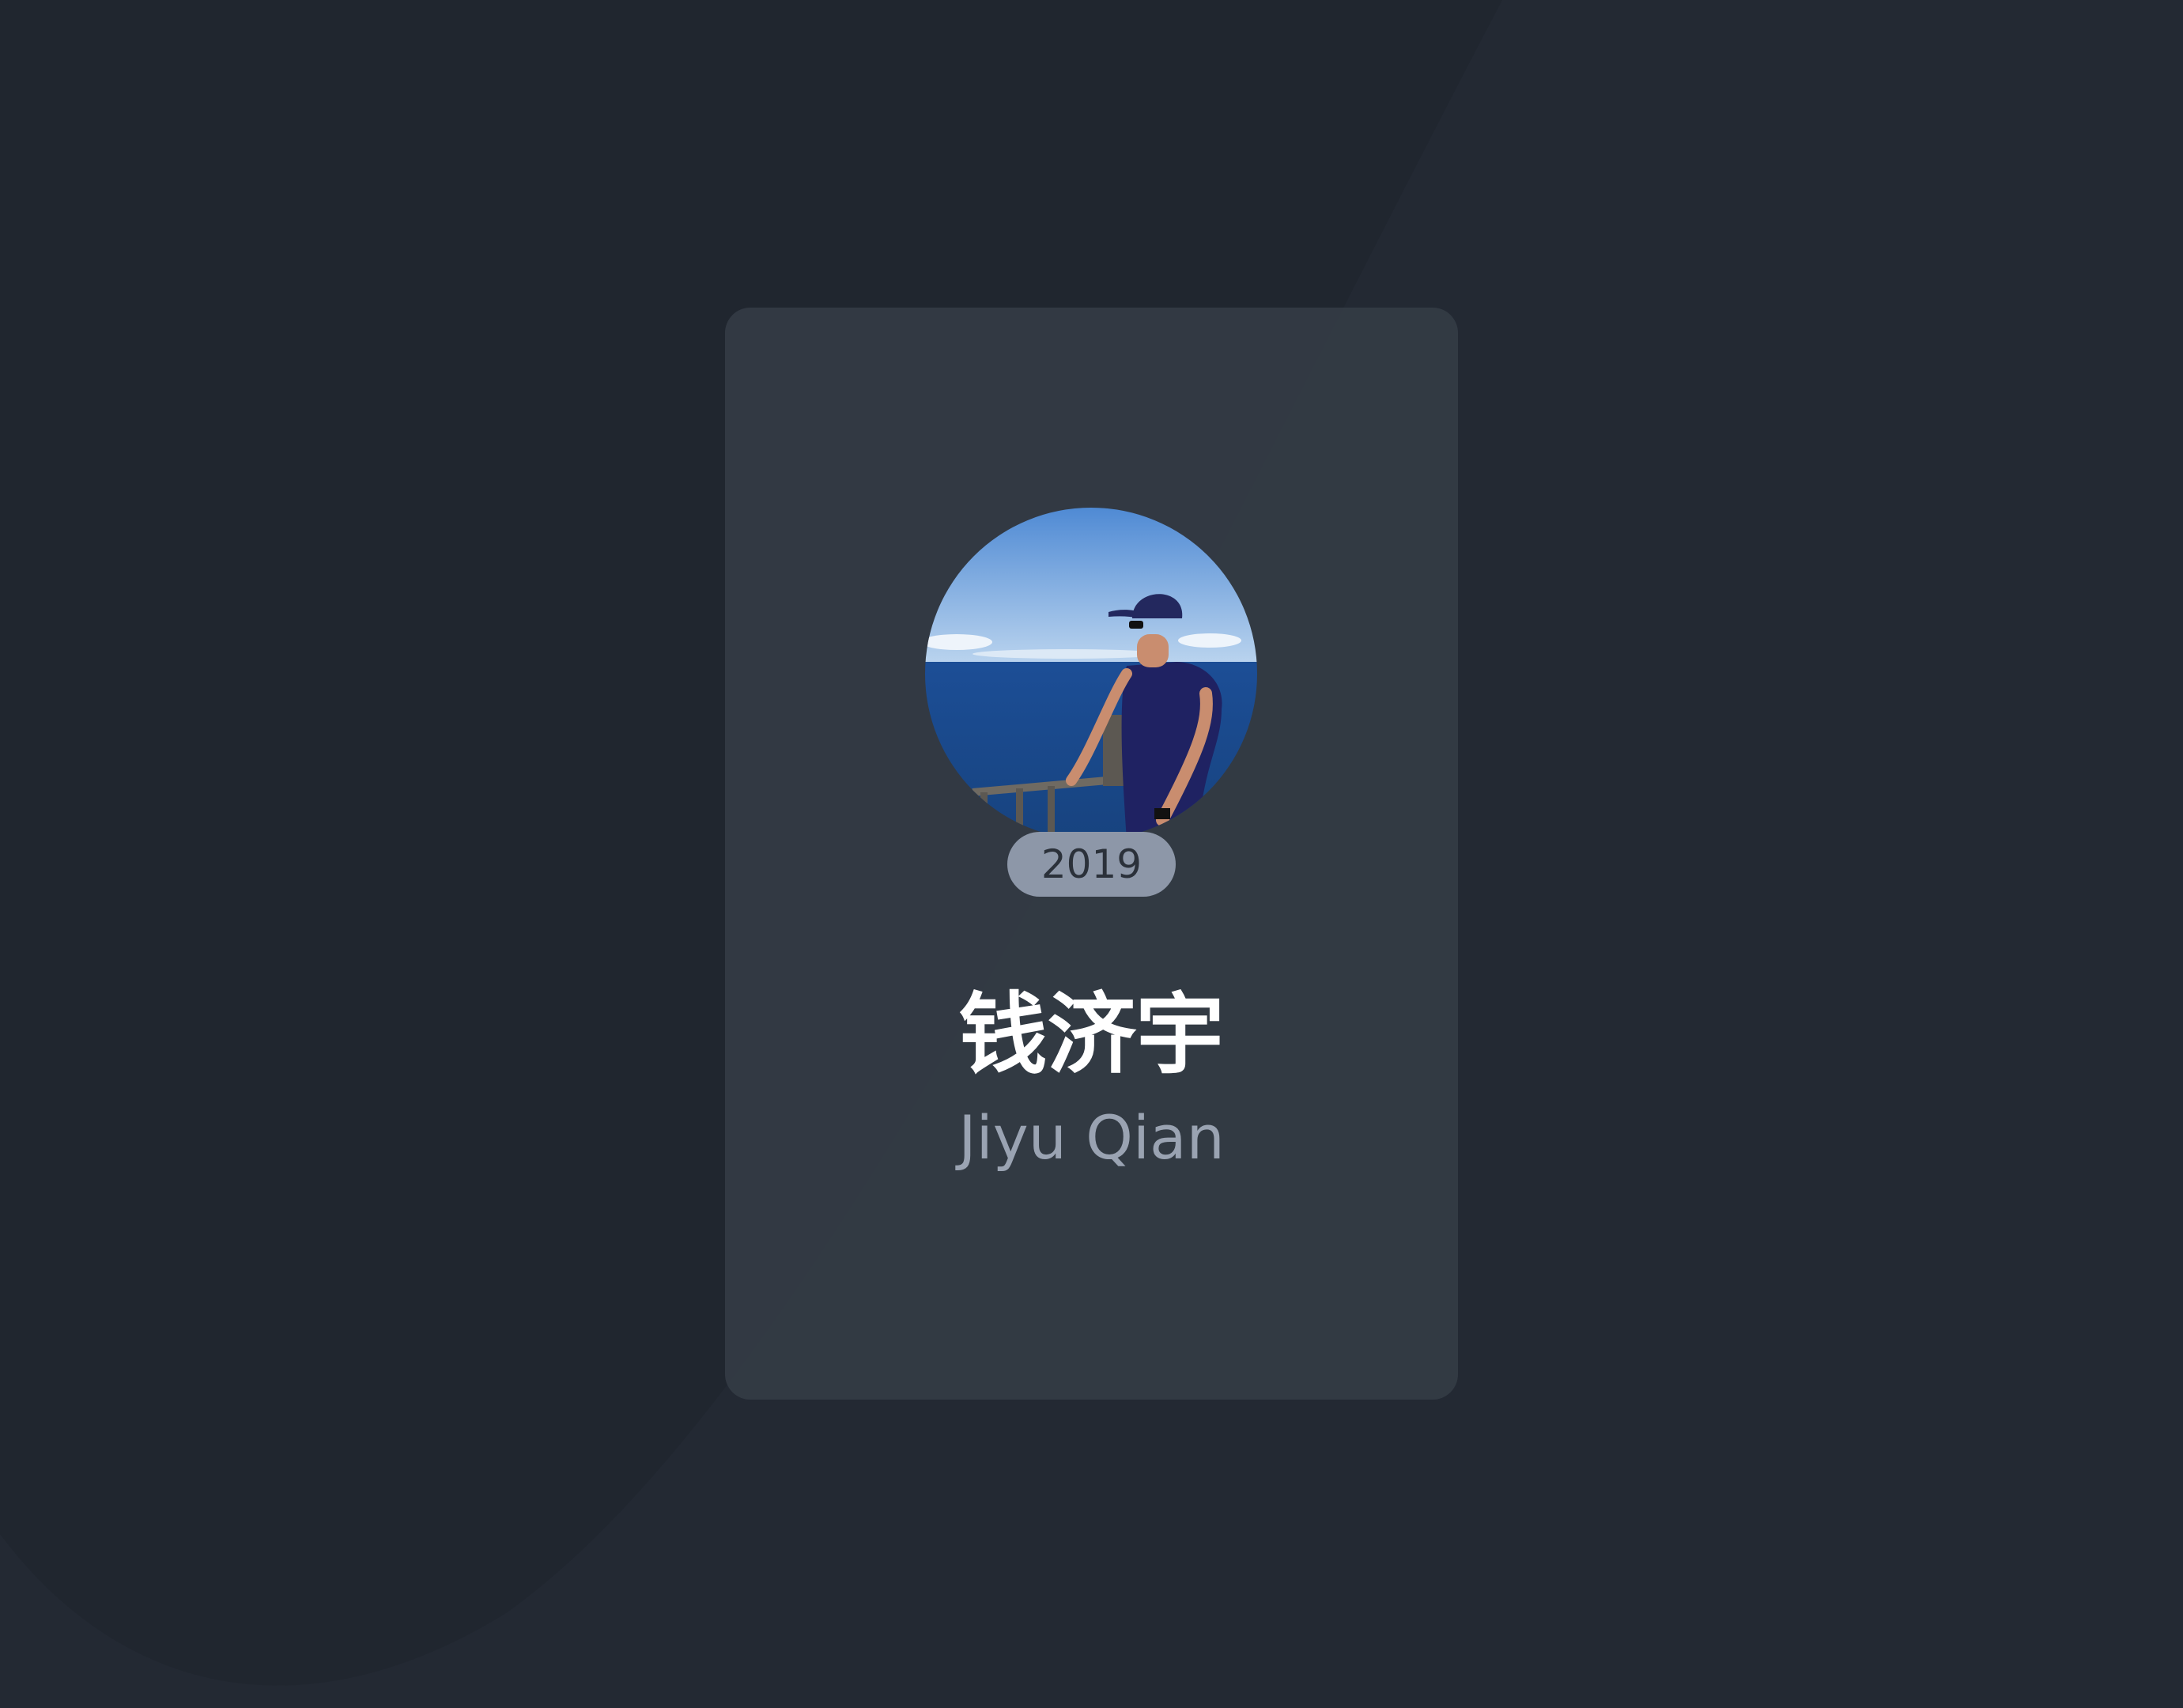  Describe the element at coordinates (1092, 865) in the screenshot. I see `year-badge: 2019` at that location.